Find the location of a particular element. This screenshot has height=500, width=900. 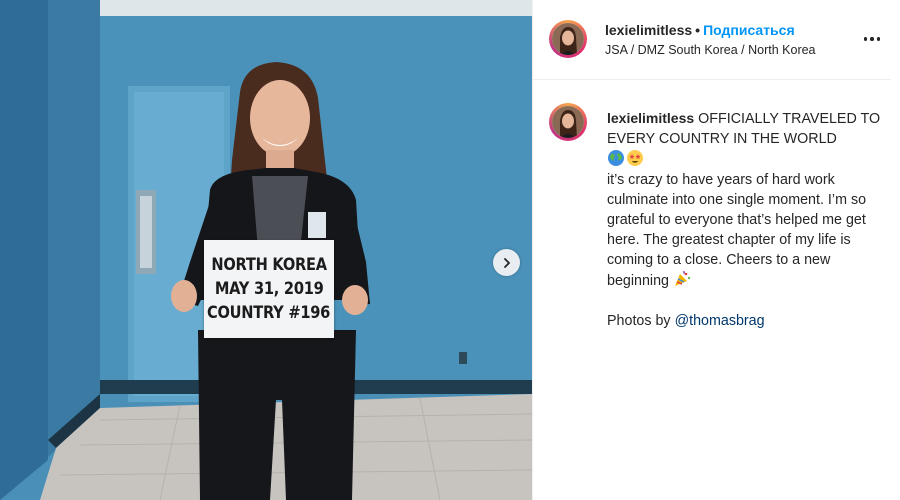

follow-button: Подписаться is located at coordinates (749, 30).